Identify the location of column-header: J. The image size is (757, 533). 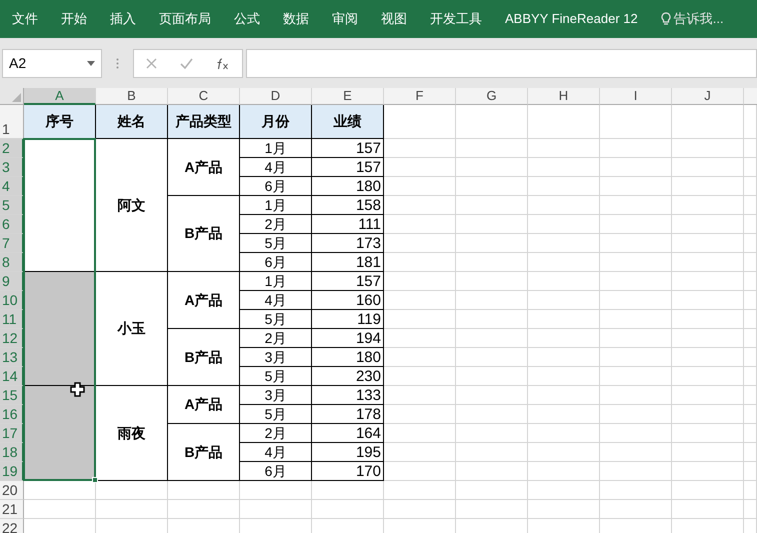
(708, 96).